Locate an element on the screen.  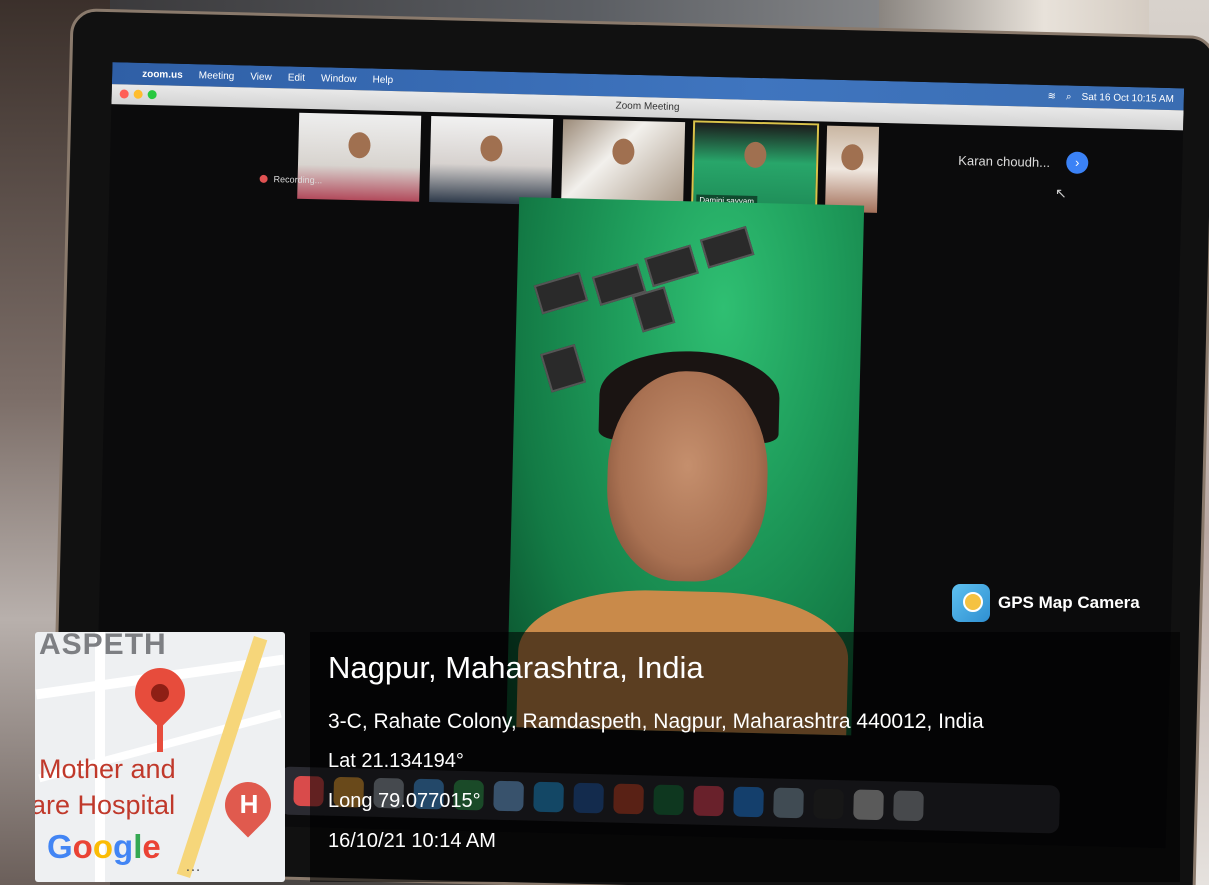
minimize-window-button is located at coordinates (138, 94).